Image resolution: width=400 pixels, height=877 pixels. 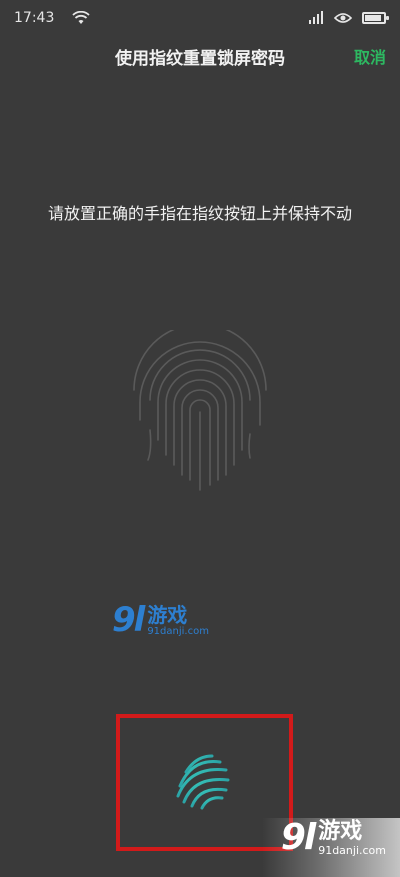 What do you see at coordinates (340, 831) in the screenshot?
I see `watermark-bottom-name: 游戏` at bounding box center [340, 831].